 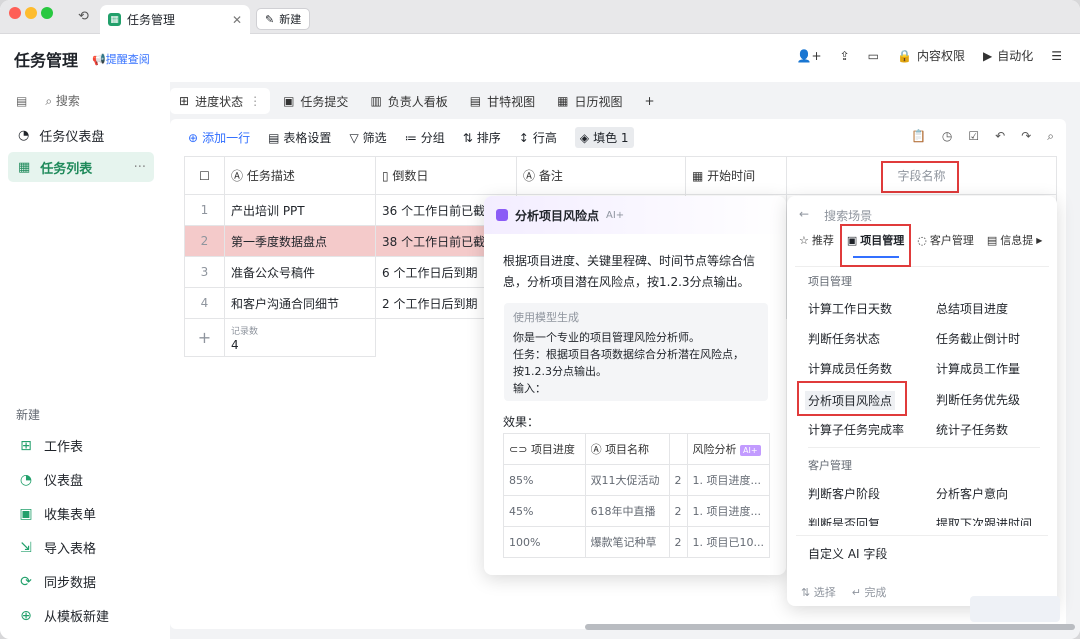 What do you see at coordinates (140, 167) in the screenshot?
I see `more-icon: ···` at bounding box center [140, 167].